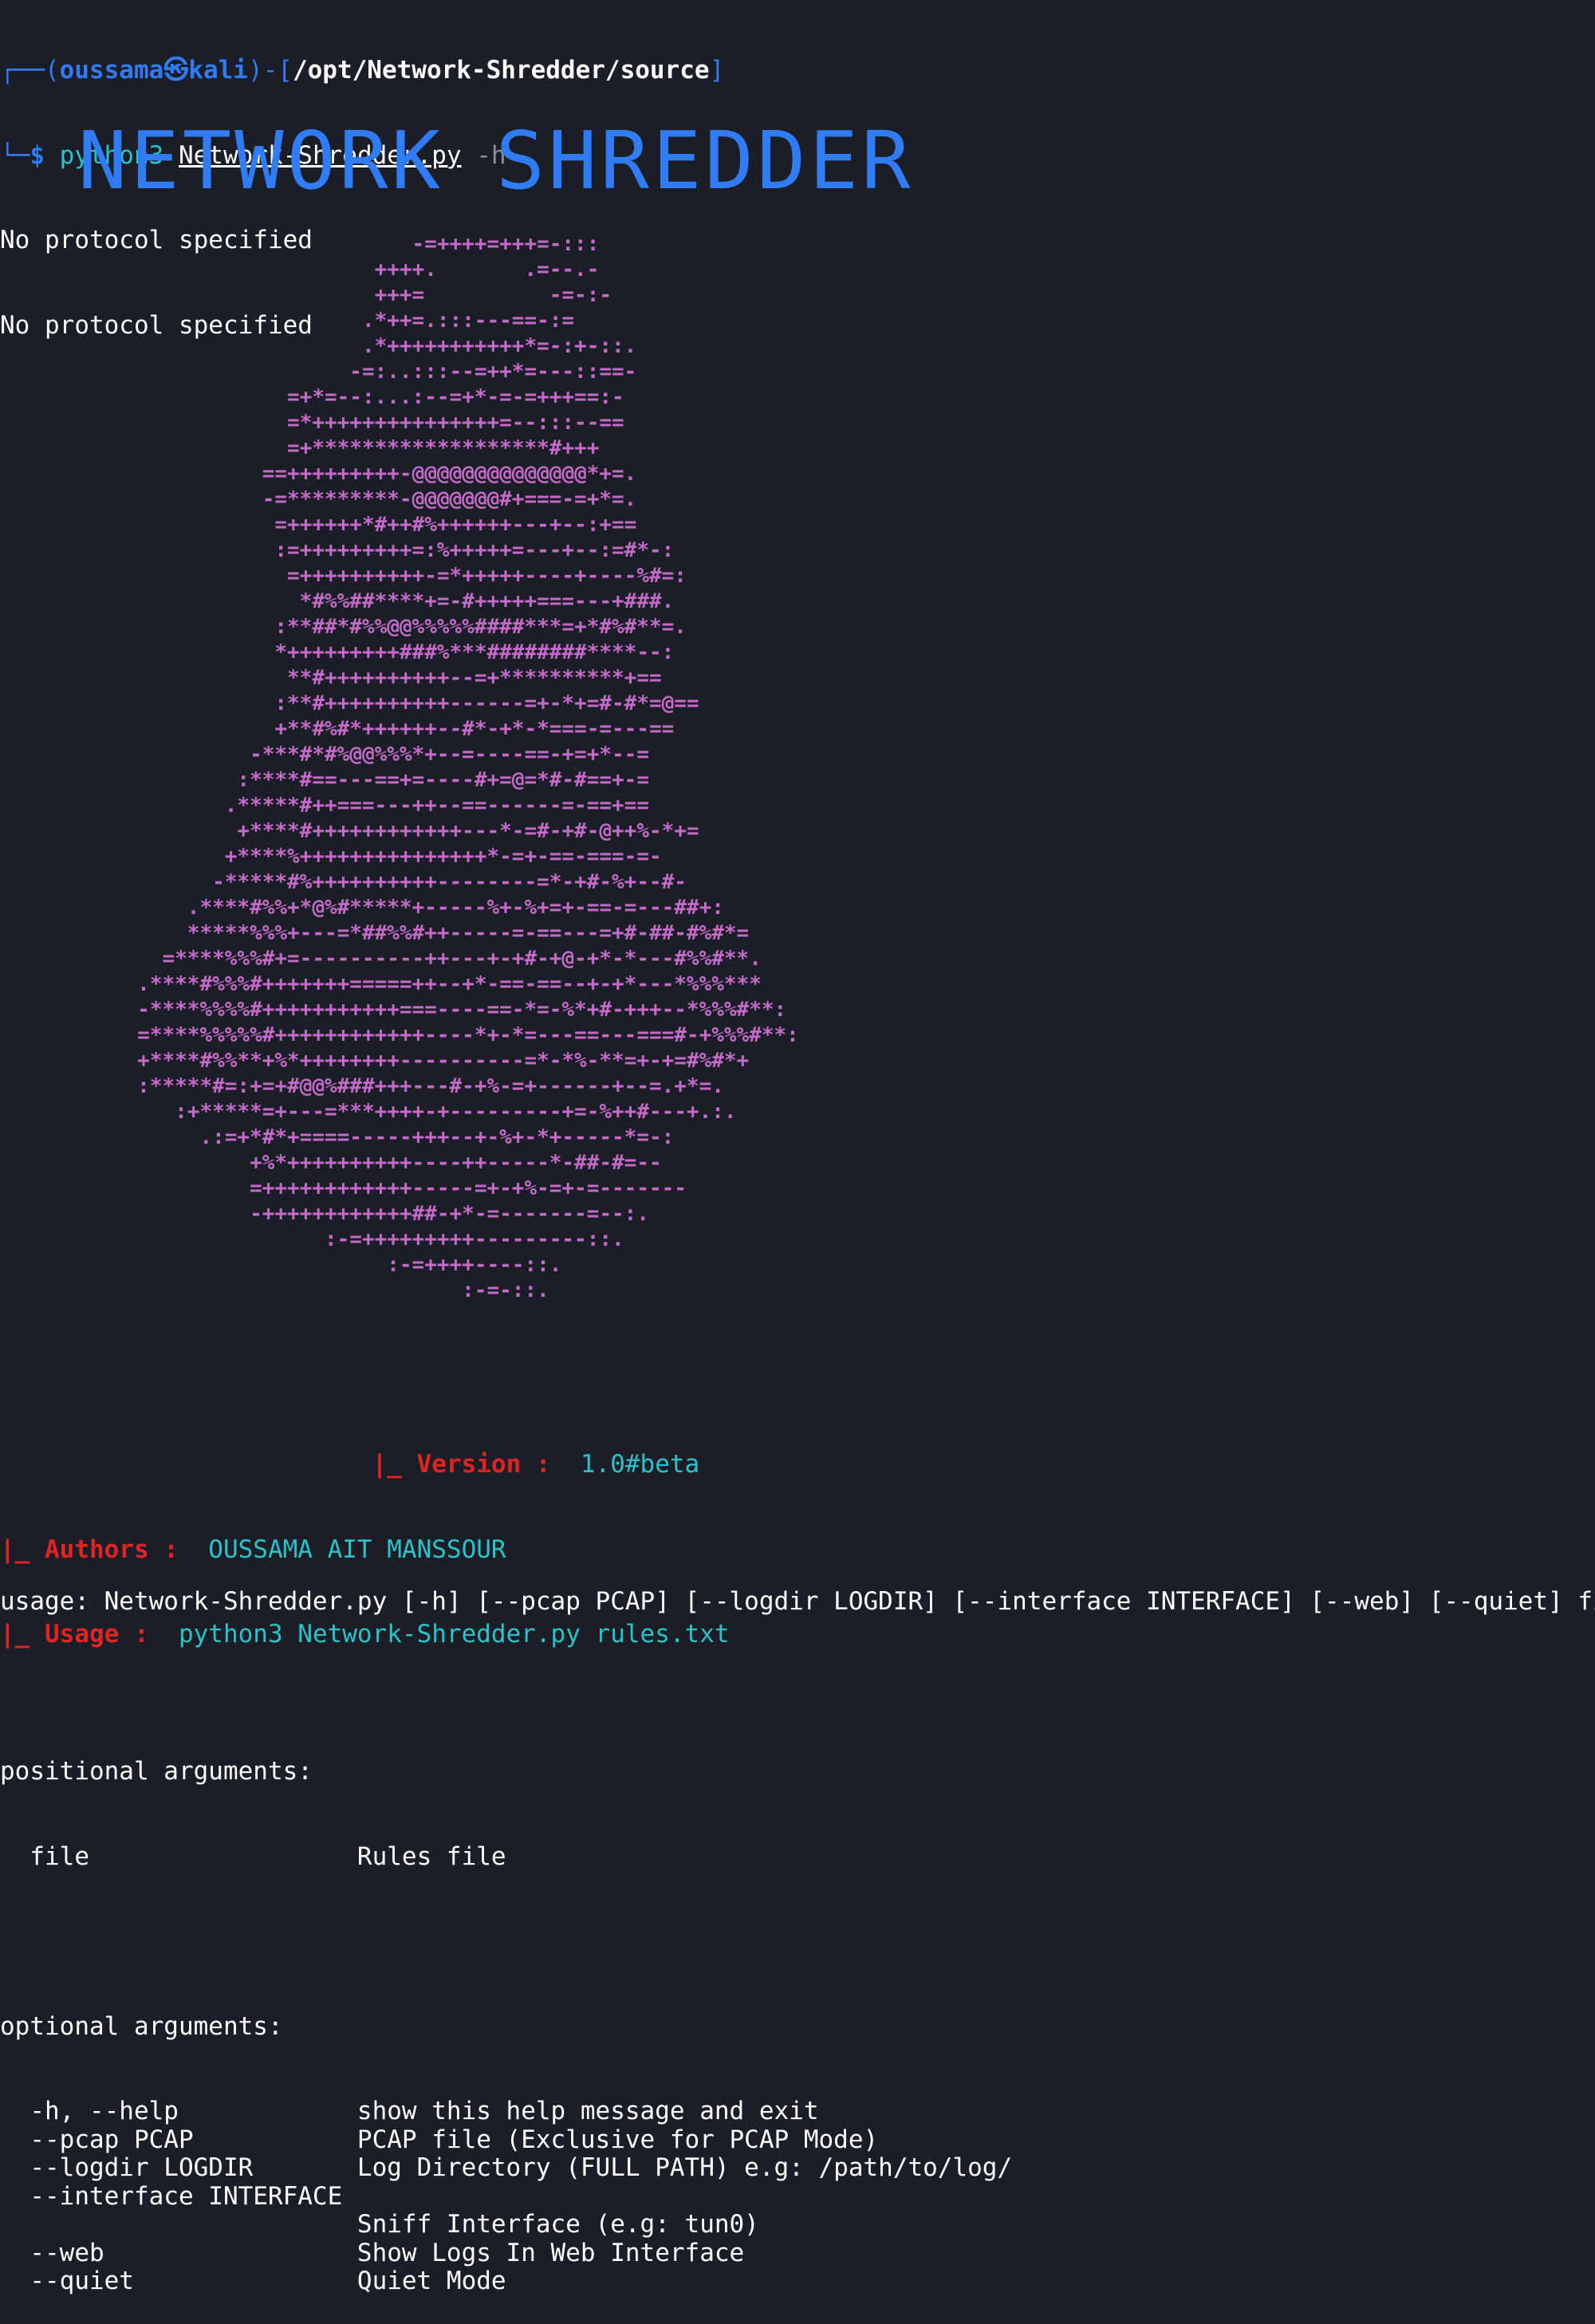 The width and height of the screenshot is (1595, 2324). Describe the element at coordinates (337, 652) in the screenshot. I see `ascii-art-line: *+++++++++###%***########****--:` at that location.